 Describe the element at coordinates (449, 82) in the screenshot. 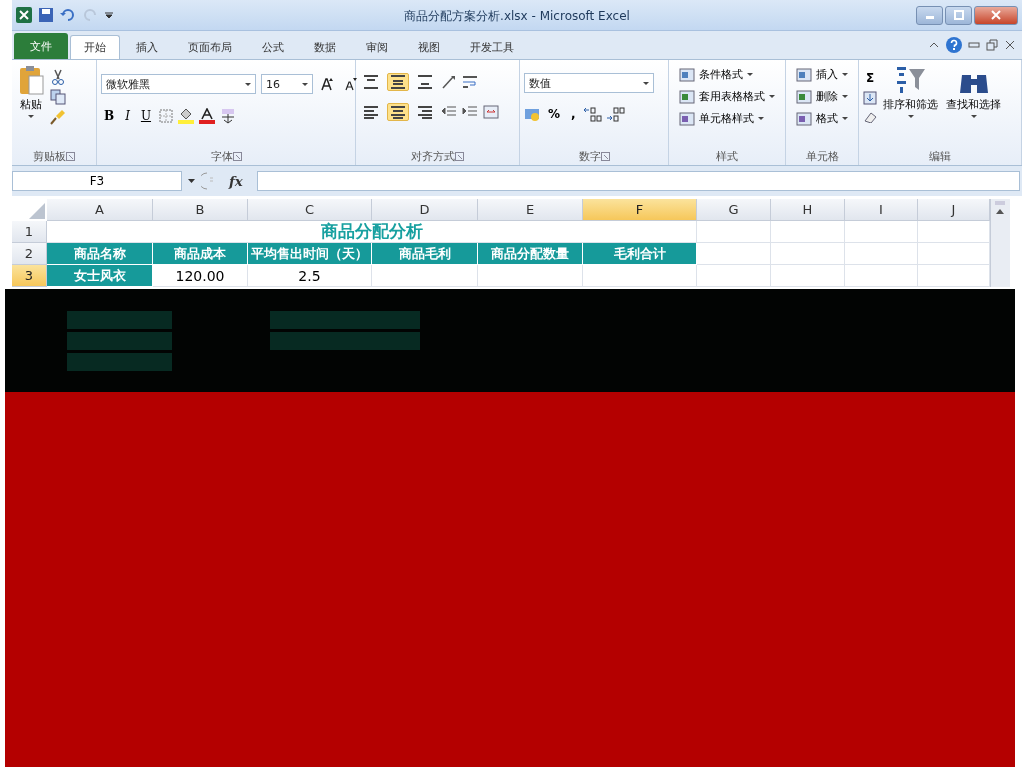

I see `orientation-icon` at that location.